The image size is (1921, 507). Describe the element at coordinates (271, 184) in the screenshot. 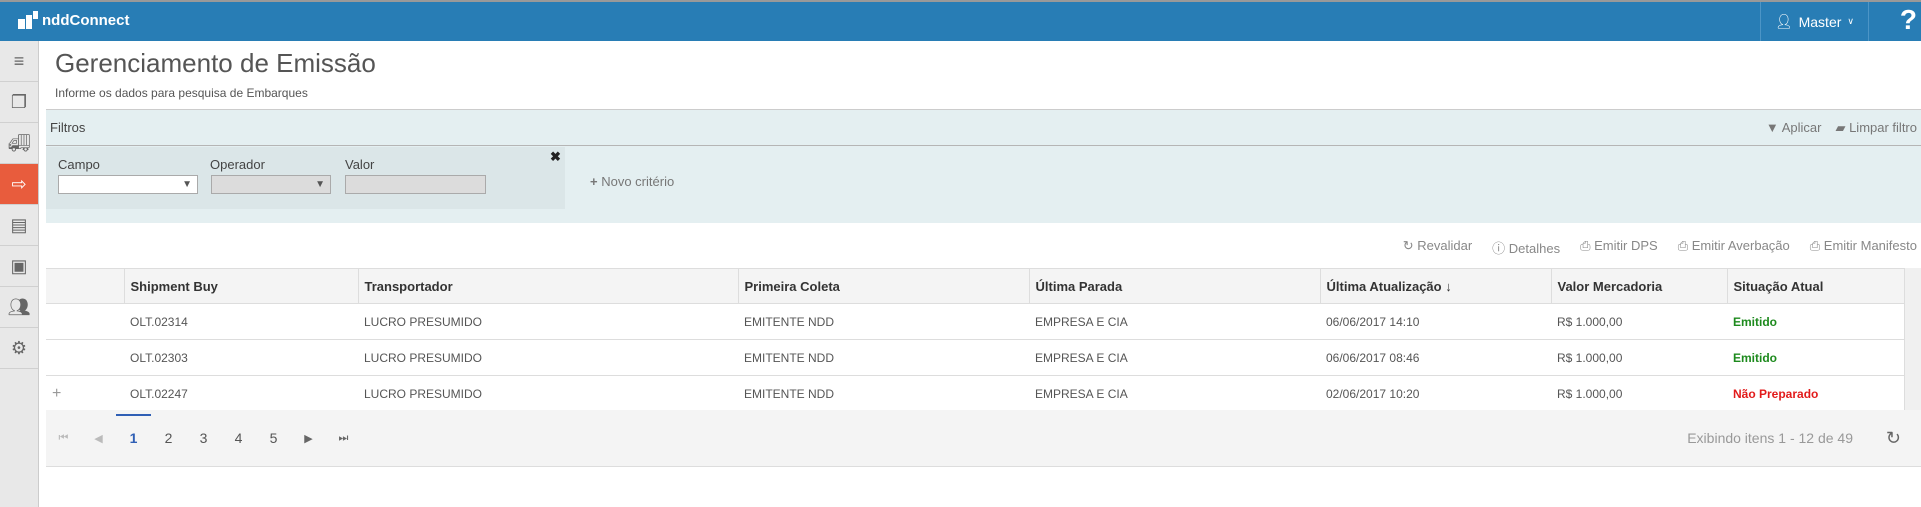

I see `operador-select: ▼` at that location.